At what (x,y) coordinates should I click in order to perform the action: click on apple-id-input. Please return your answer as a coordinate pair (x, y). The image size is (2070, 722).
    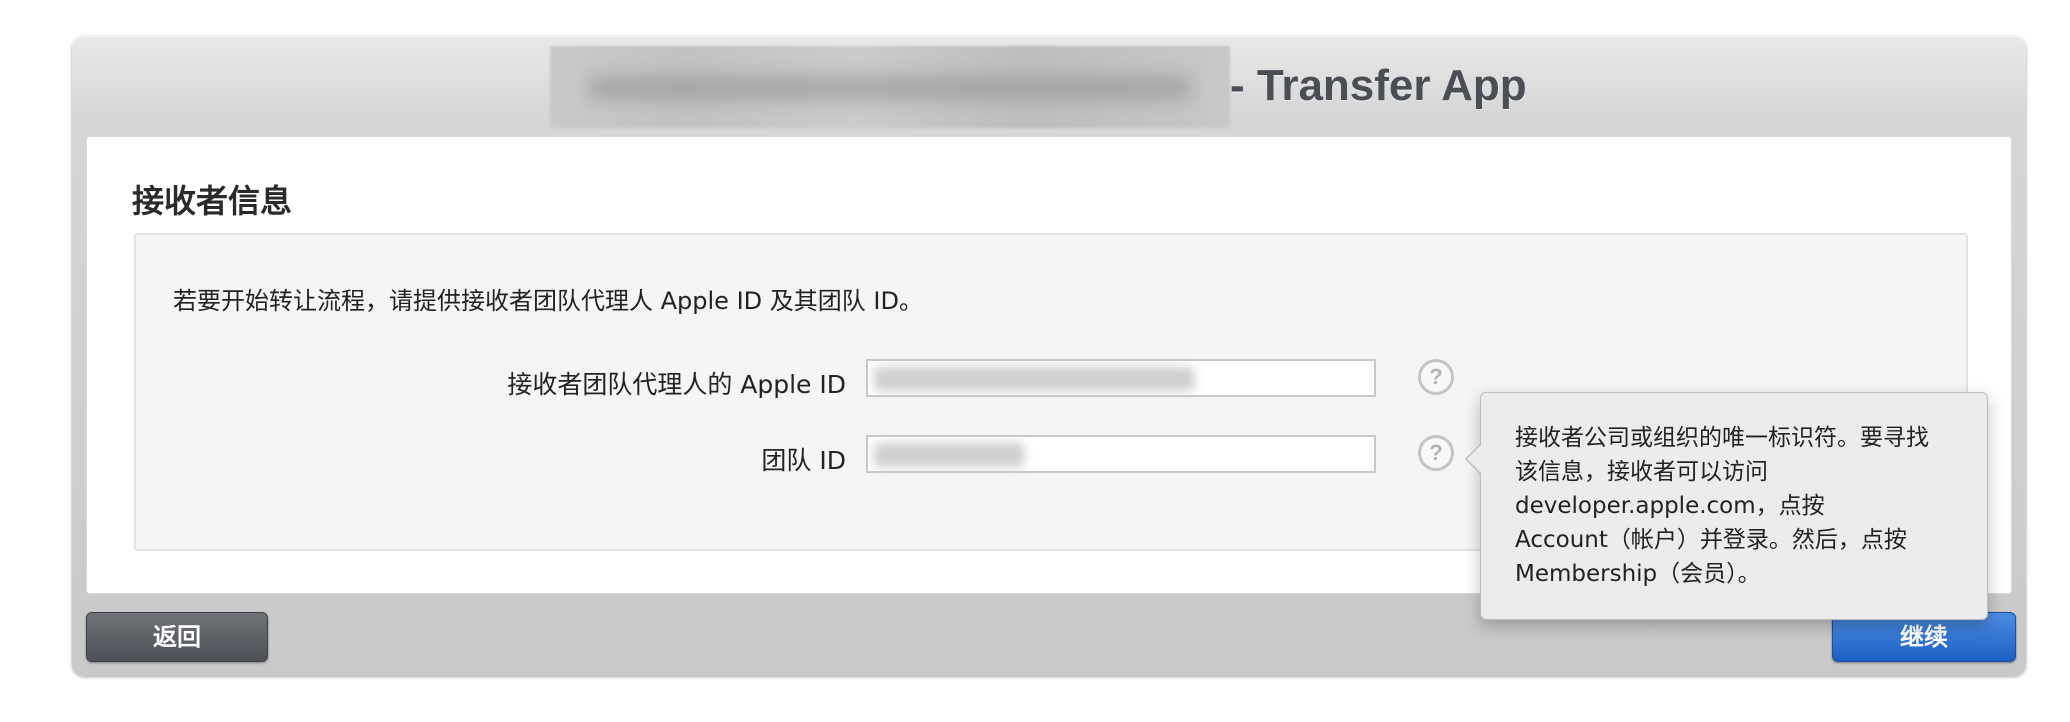
    Looking at the image, I should click on (1121, 378).